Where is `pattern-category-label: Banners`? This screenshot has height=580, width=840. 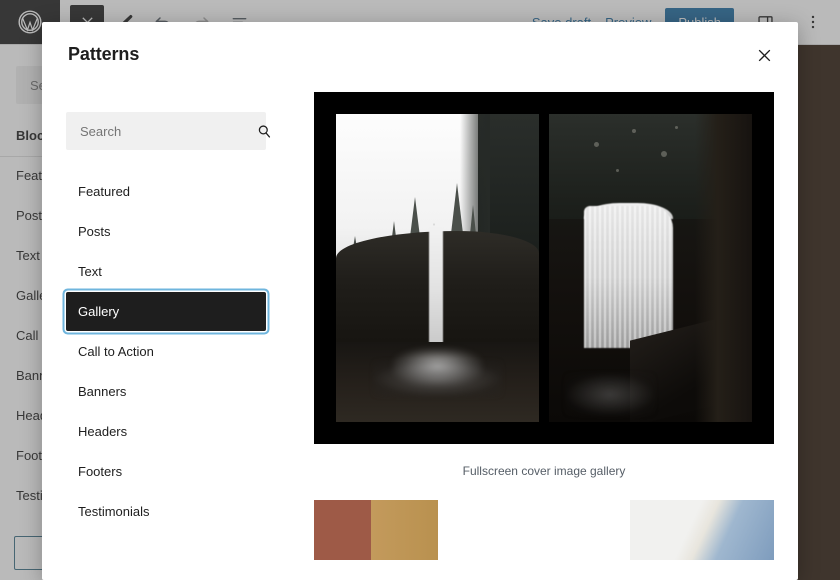
pattern-category-label: Banners is located at coordinates (102, 391).